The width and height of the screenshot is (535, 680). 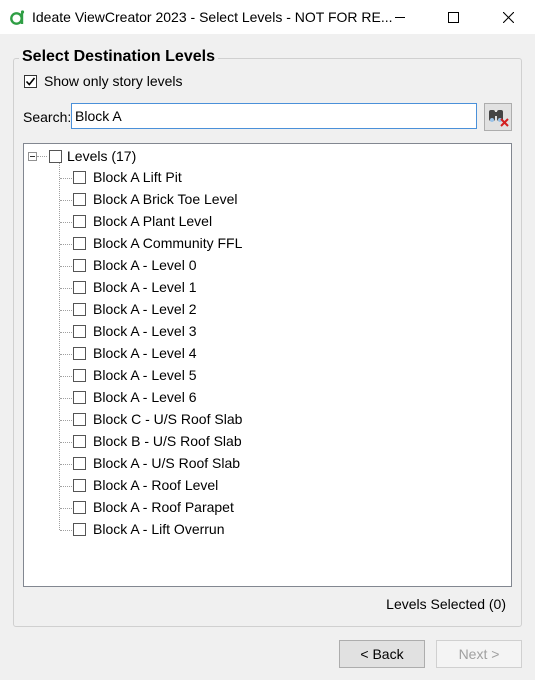 I want to click on level-label: Block A Community FFL, so click(x=168, y=243).